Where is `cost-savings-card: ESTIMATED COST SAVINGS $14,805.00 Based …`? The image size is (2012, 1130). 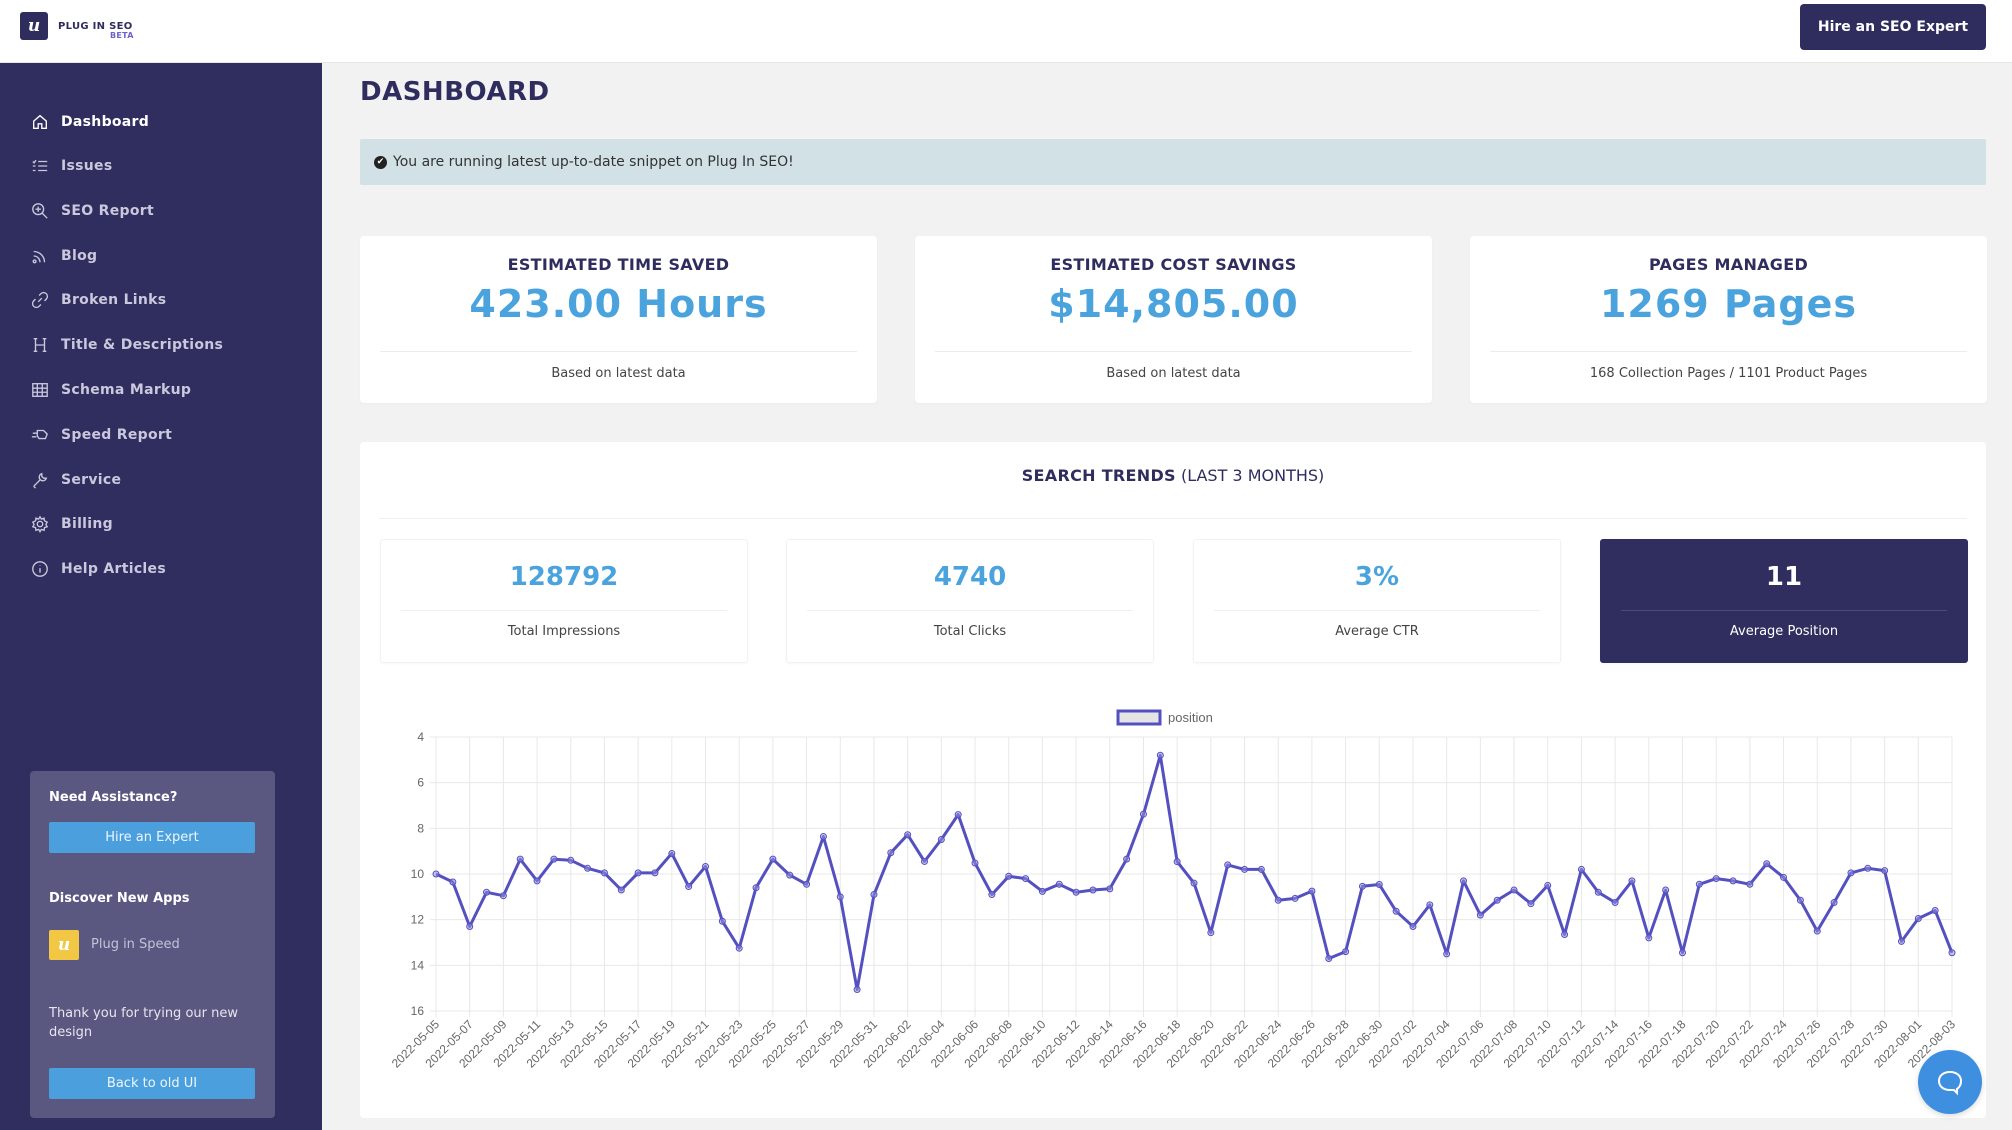
cost-savings-card: ESTIMATED COST SAVINGS $14,805.00 Based … is located at coordinates (1173, 319).